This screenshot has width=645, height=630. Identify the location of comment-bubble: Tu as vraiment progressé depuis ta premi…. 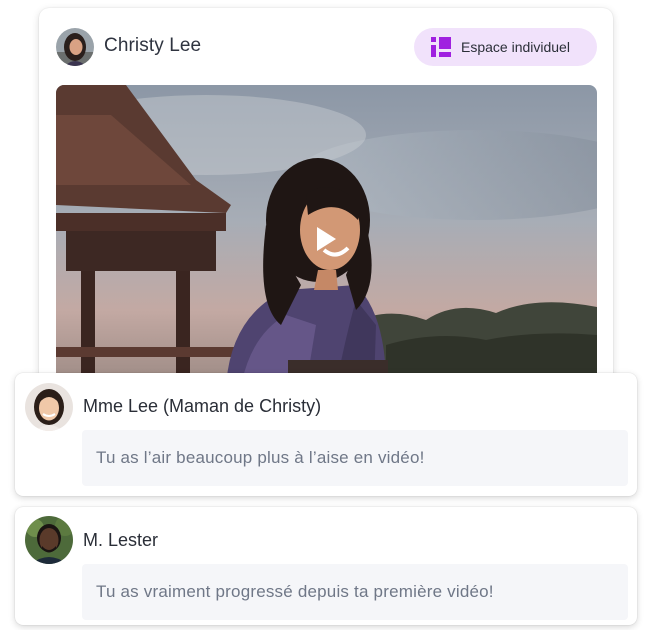
(355, 592).